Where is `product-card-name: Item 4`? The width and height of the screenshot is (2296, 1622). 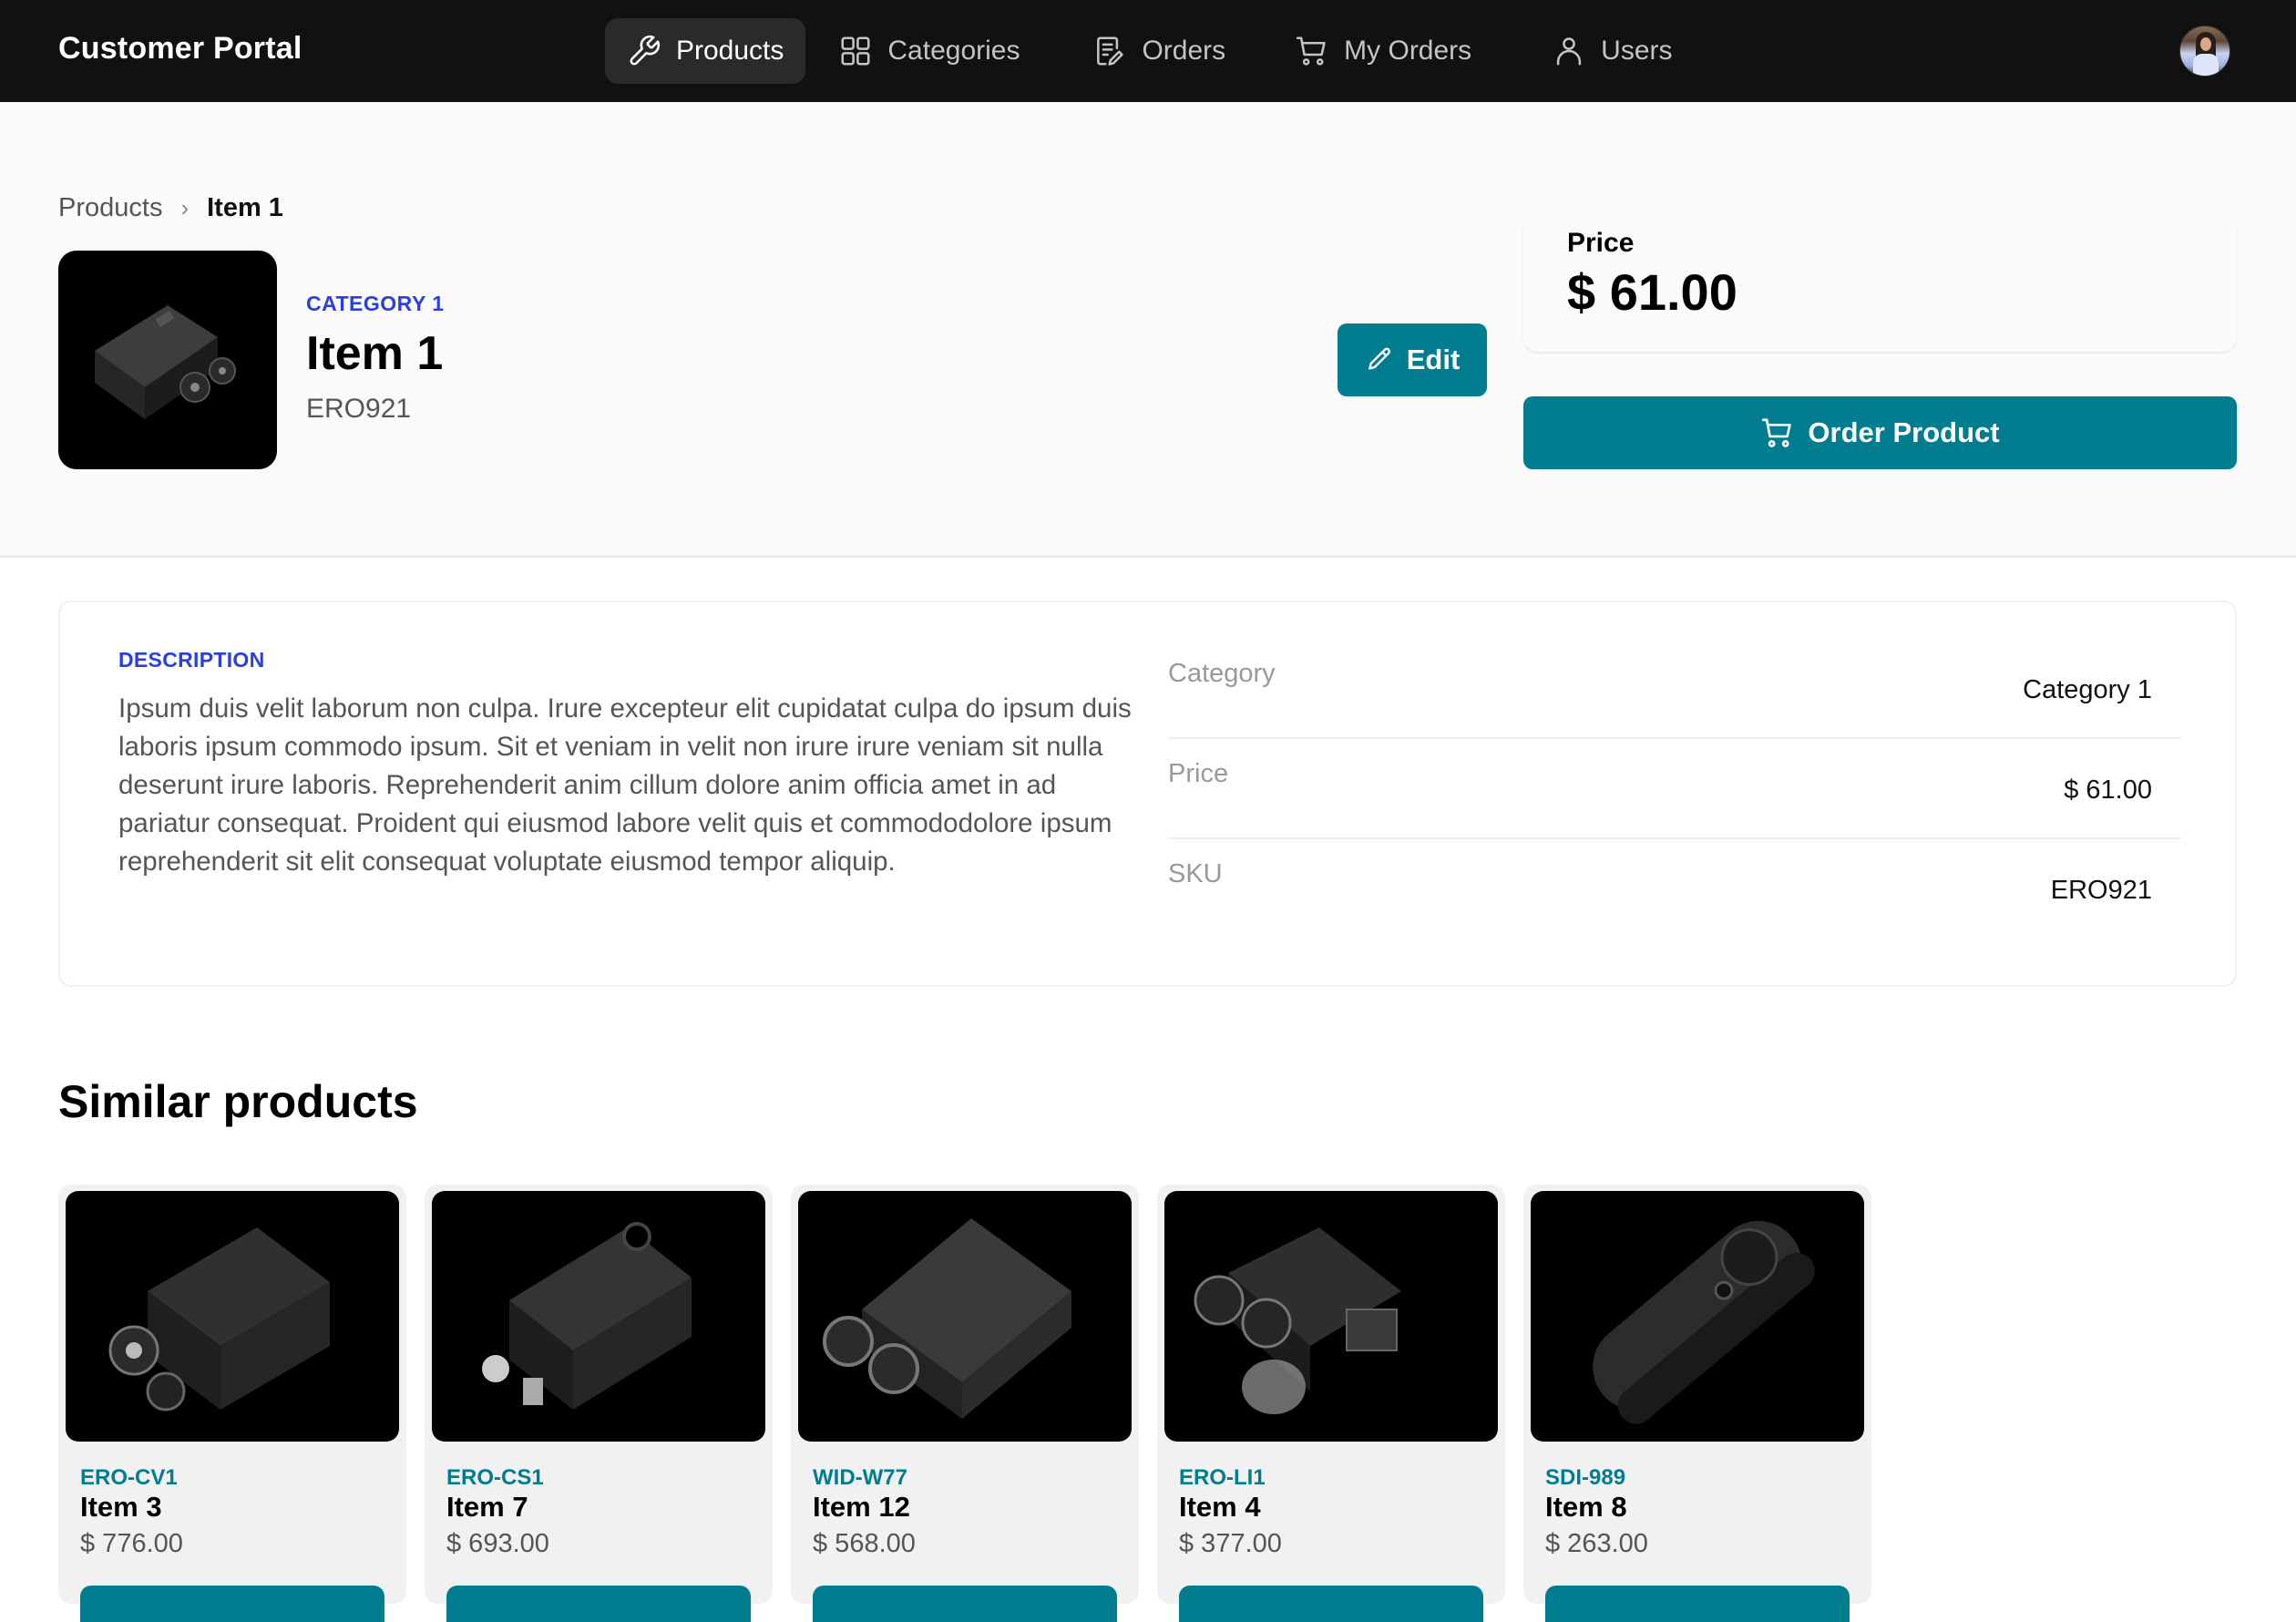 product-card-name: Item 4 is located at coordinates (1220, 1507).